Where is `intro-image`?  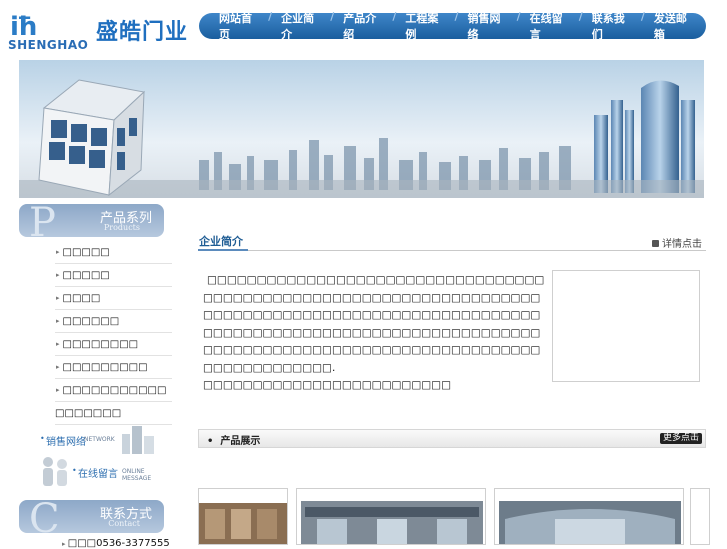
intro-image is located at coordinates (626, 326).